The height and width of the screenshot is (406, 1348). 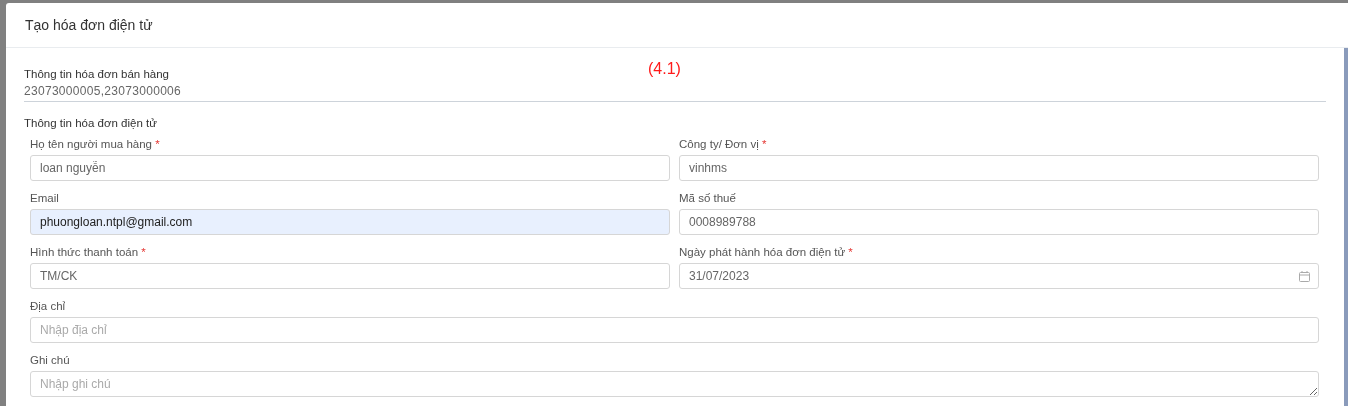 I want to click on field-label: Họ tên người mua hàng *, so click(x=95, y=144).